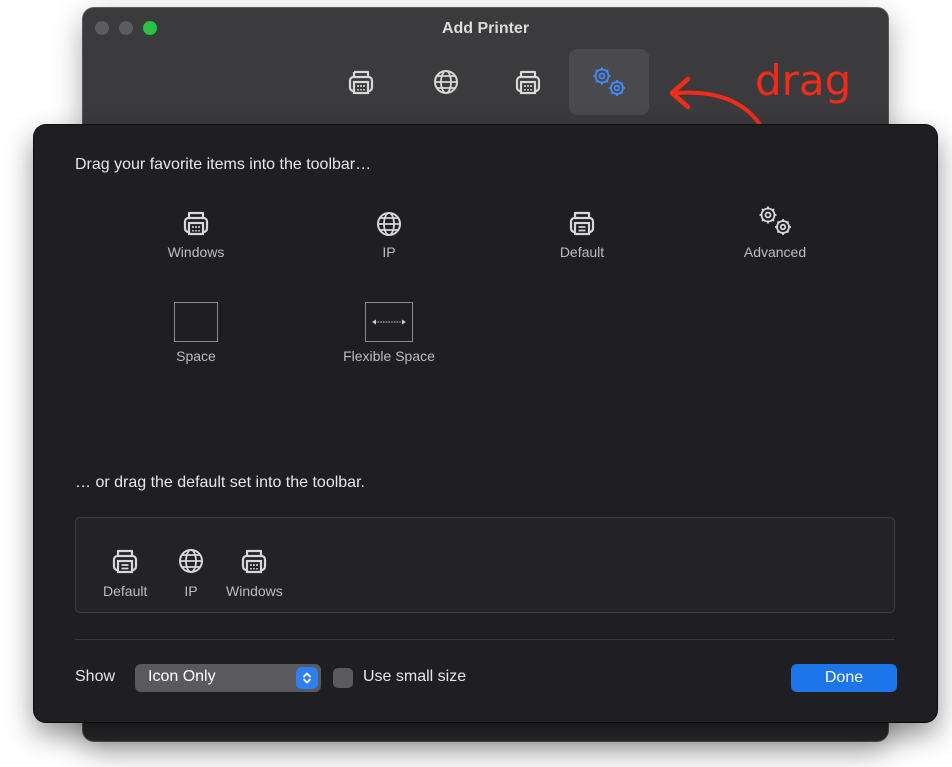 The height and width of the screenshot is (767, 952). I want to click on palette-label-default: Default, so click(582, 252).